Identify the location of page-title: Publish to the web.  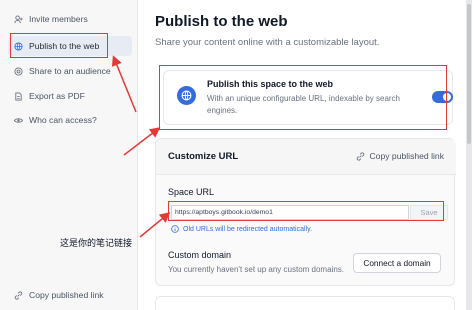
(221, 21).